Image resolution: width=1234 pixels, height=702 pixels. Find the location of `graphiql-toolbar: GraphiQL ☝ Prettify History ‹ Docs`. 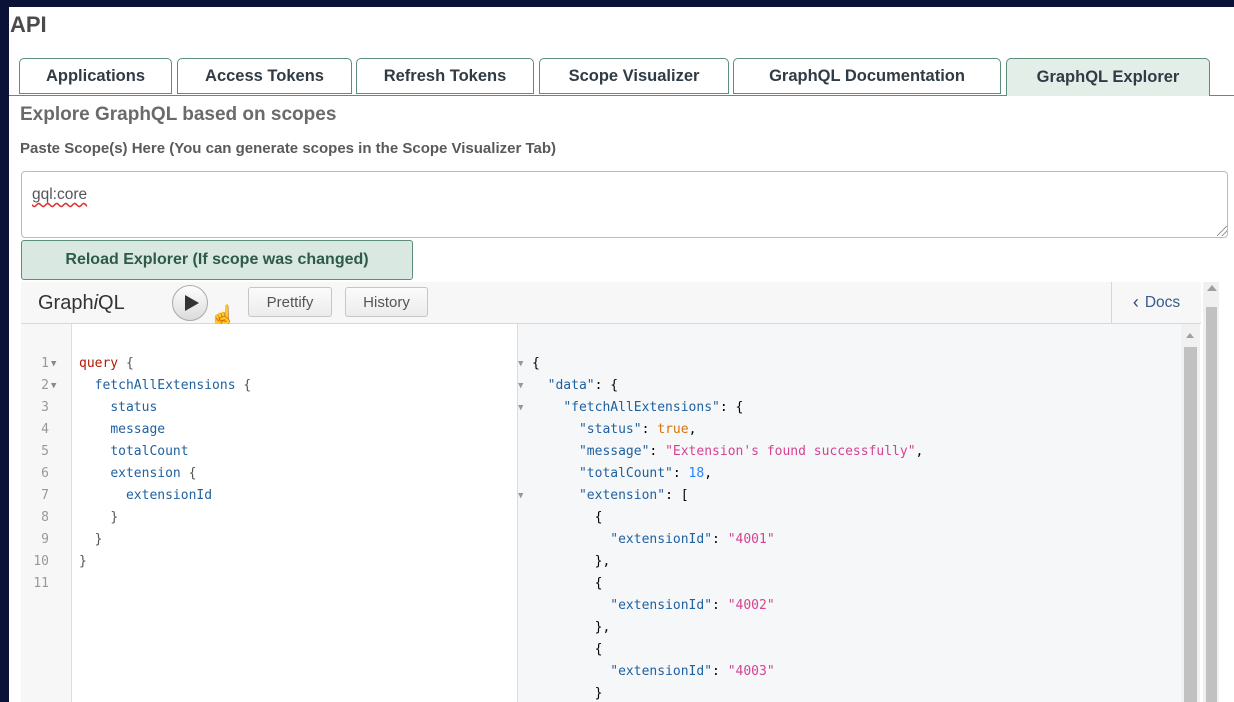

graphiql-toolbar: GraphiQL ☝ Prettify History ‹ Docs is located at coordinates (611, 305).